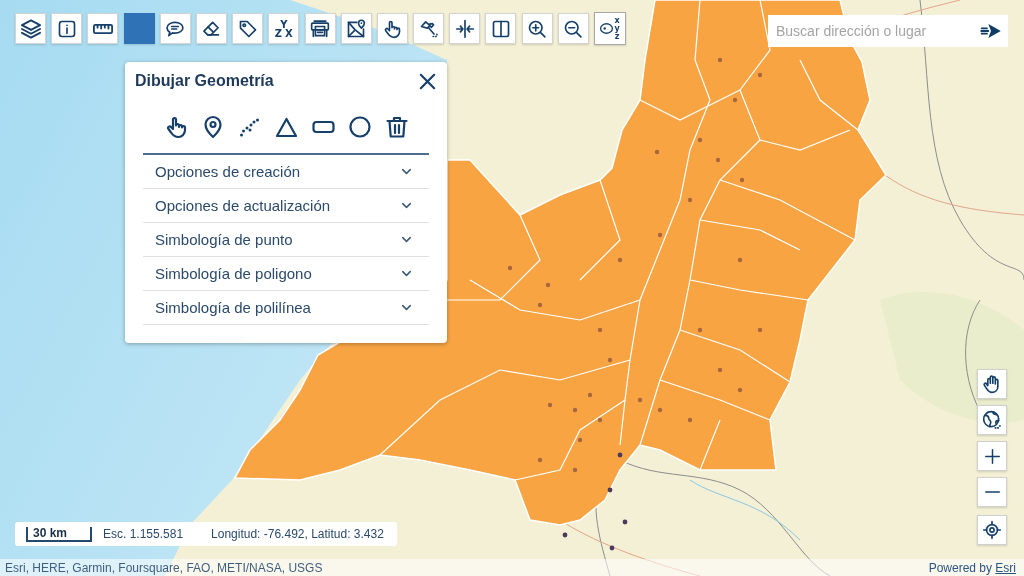 The width and height of the screenshot is (1024, 576). I want to click on columns-button, so click(501, 28).